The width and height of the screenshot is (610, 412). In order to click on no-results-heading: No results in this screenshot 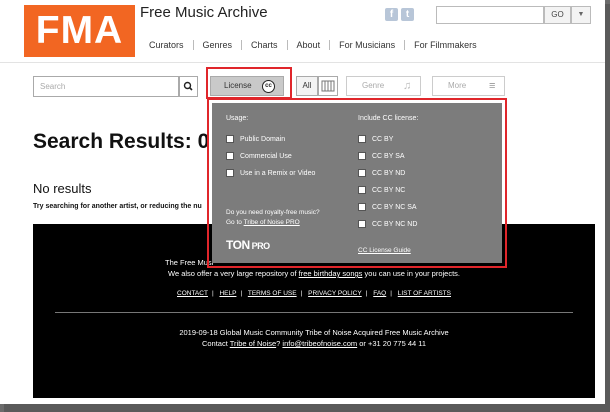, I will do `click(62, 188)`.